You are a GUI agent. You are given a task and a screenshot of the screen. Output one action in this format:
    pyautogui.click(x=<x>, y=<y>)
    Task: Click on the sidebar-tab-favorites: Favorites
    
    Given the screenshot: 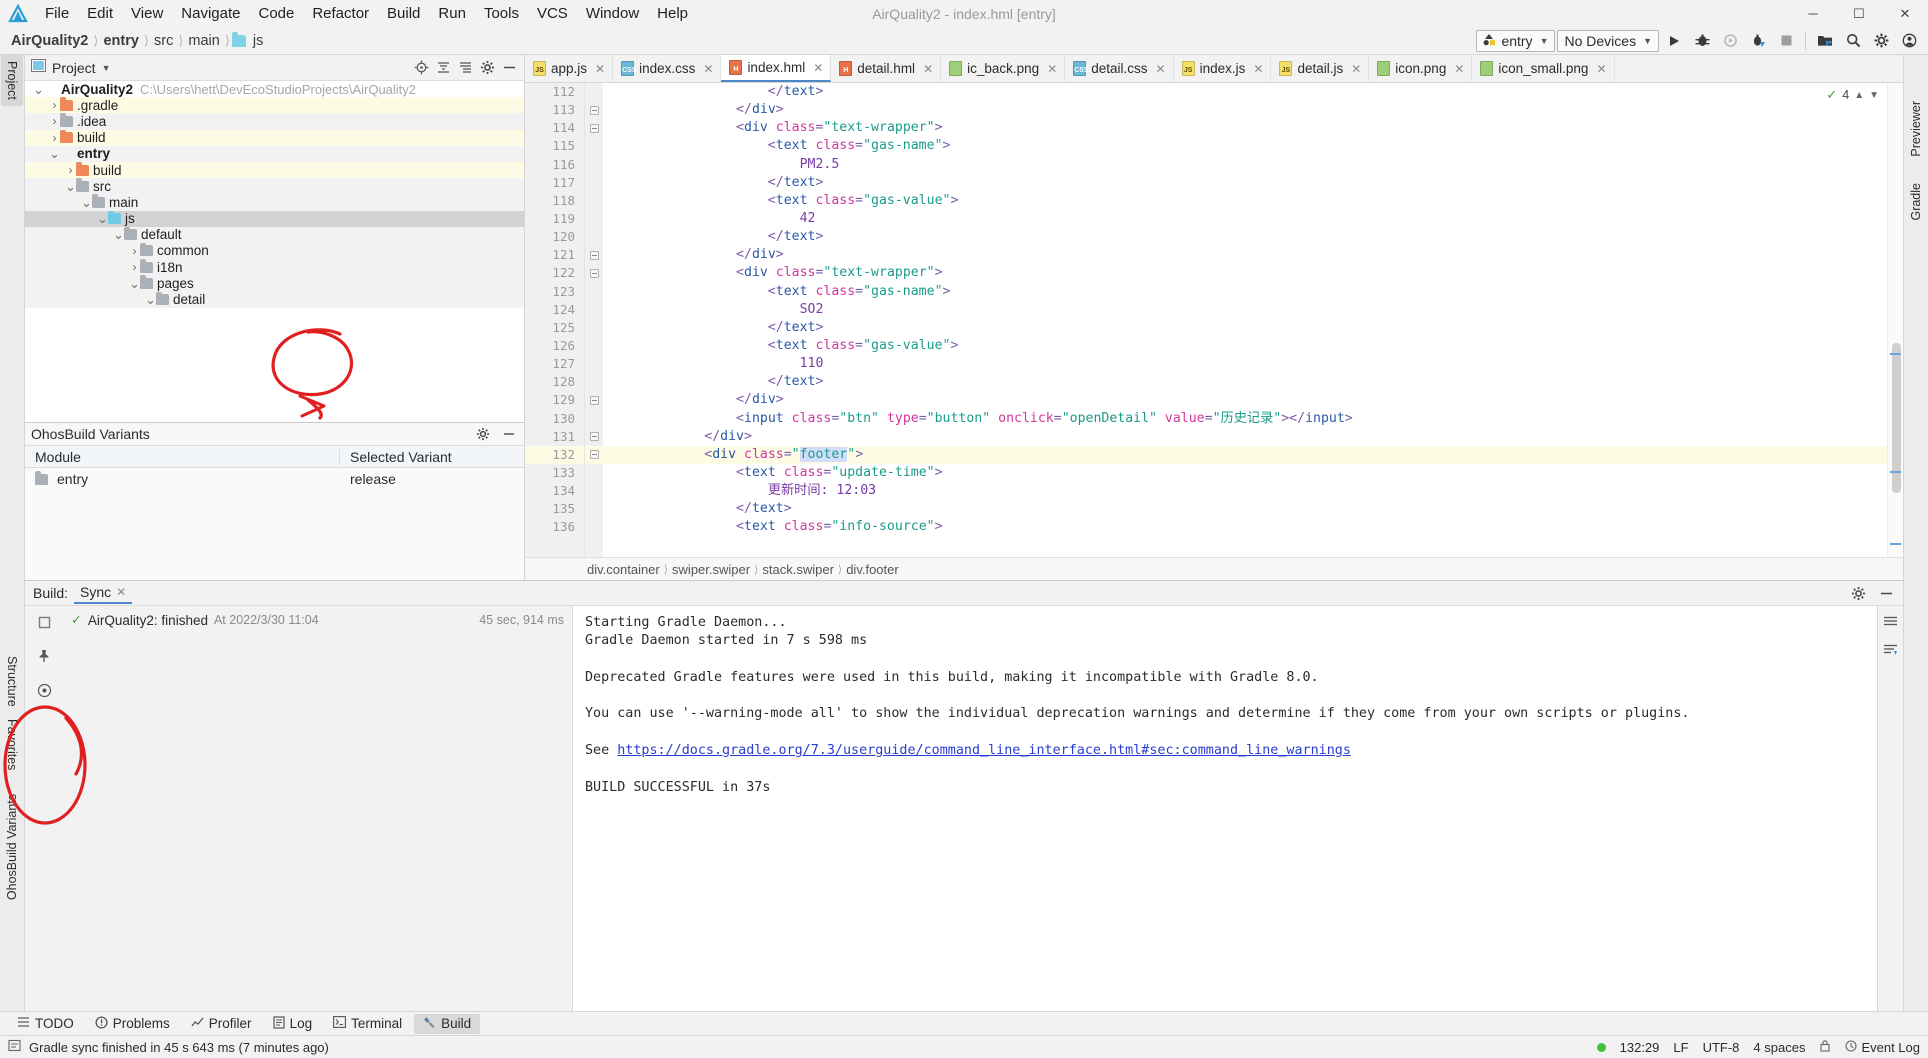 What is the action you would take?
    pyautogui.click(x=12, y=744)
    